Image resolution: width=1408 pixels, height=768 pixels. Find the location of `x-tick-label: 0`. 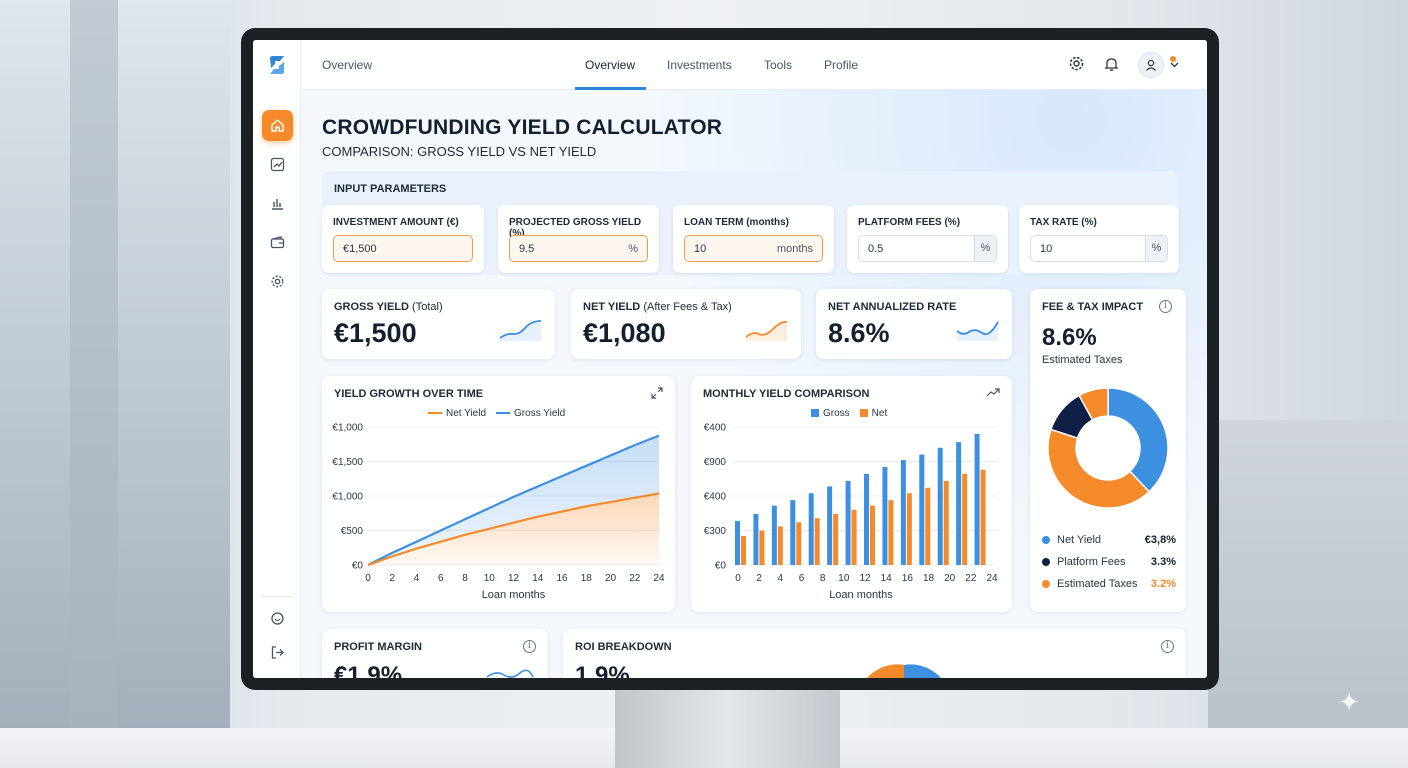

x-tick-label: 0 is located at coordinates (738, 578).